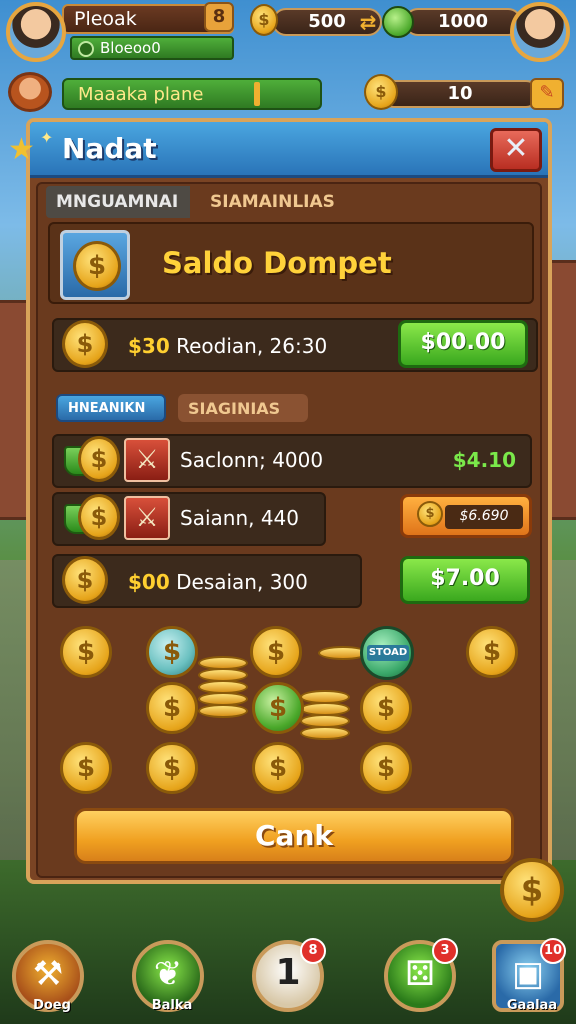  What do you see at coordinates (547, 94) in the screenshot?
I see `edit-icon: ✎` at bounding box center [547, 94].